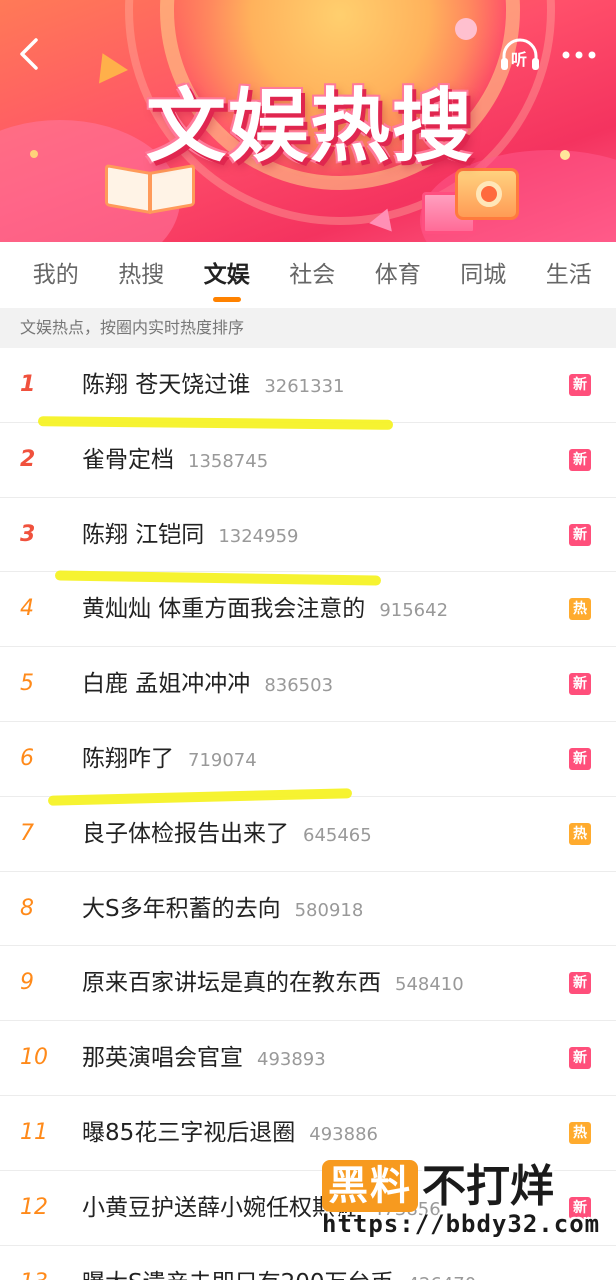  What do you see at coordinates (308, 328) in the screenshot?
I see `list-description: 文娱热点，按圈内实时热度排序` at bounding box center [308, 328].